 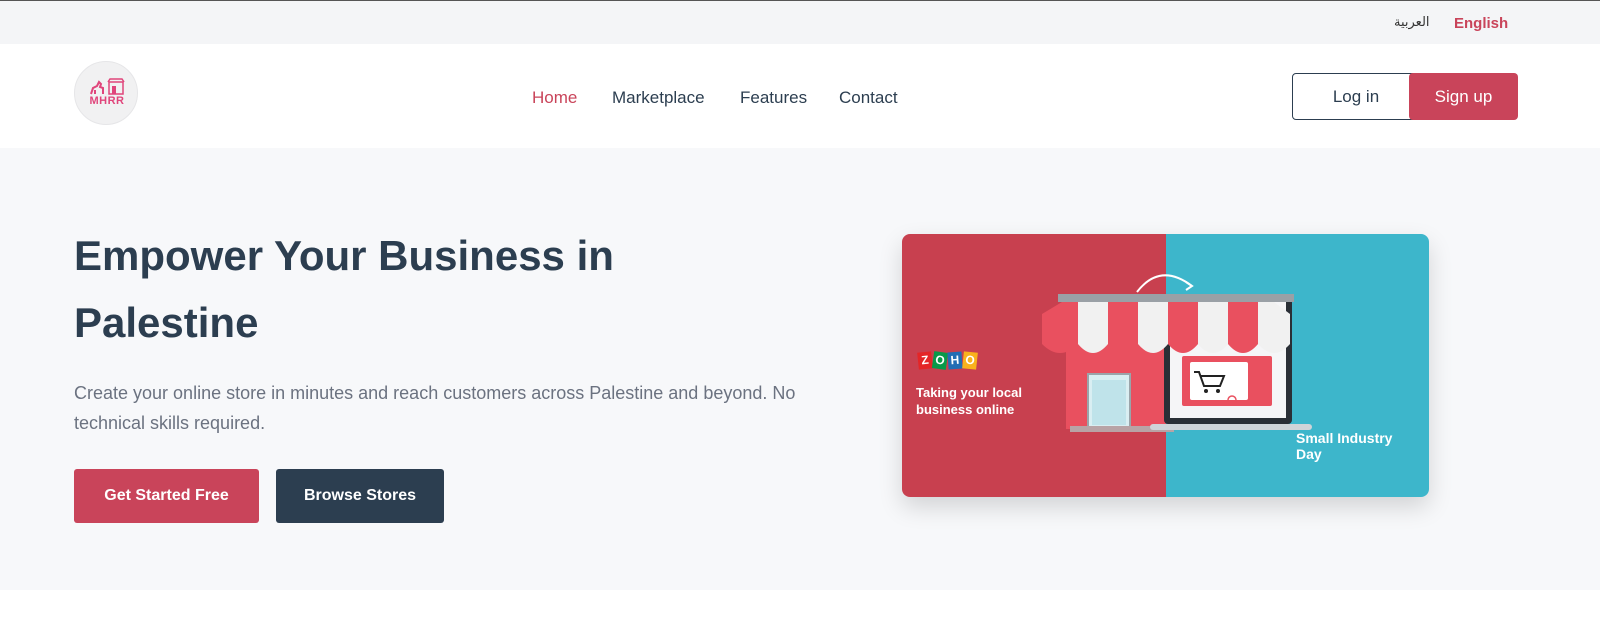 I want to click on banner-tagline: Taking your local business online, so click(x=969, y=401).